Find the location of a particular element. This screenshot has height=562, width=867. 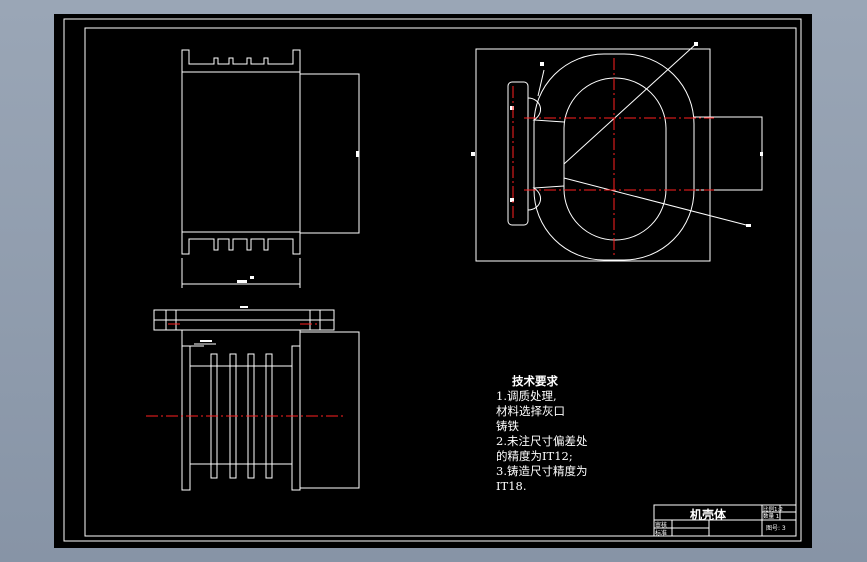

sheet-number: 图号: 3 is located at coordinates (776, 528).